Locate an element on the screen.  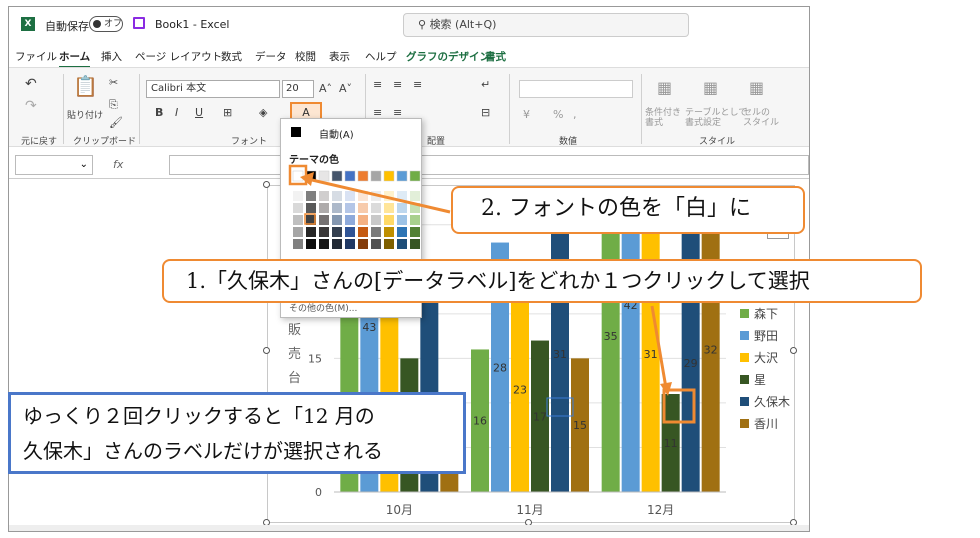
data-label: 15 is located at coordinates (580, 425).